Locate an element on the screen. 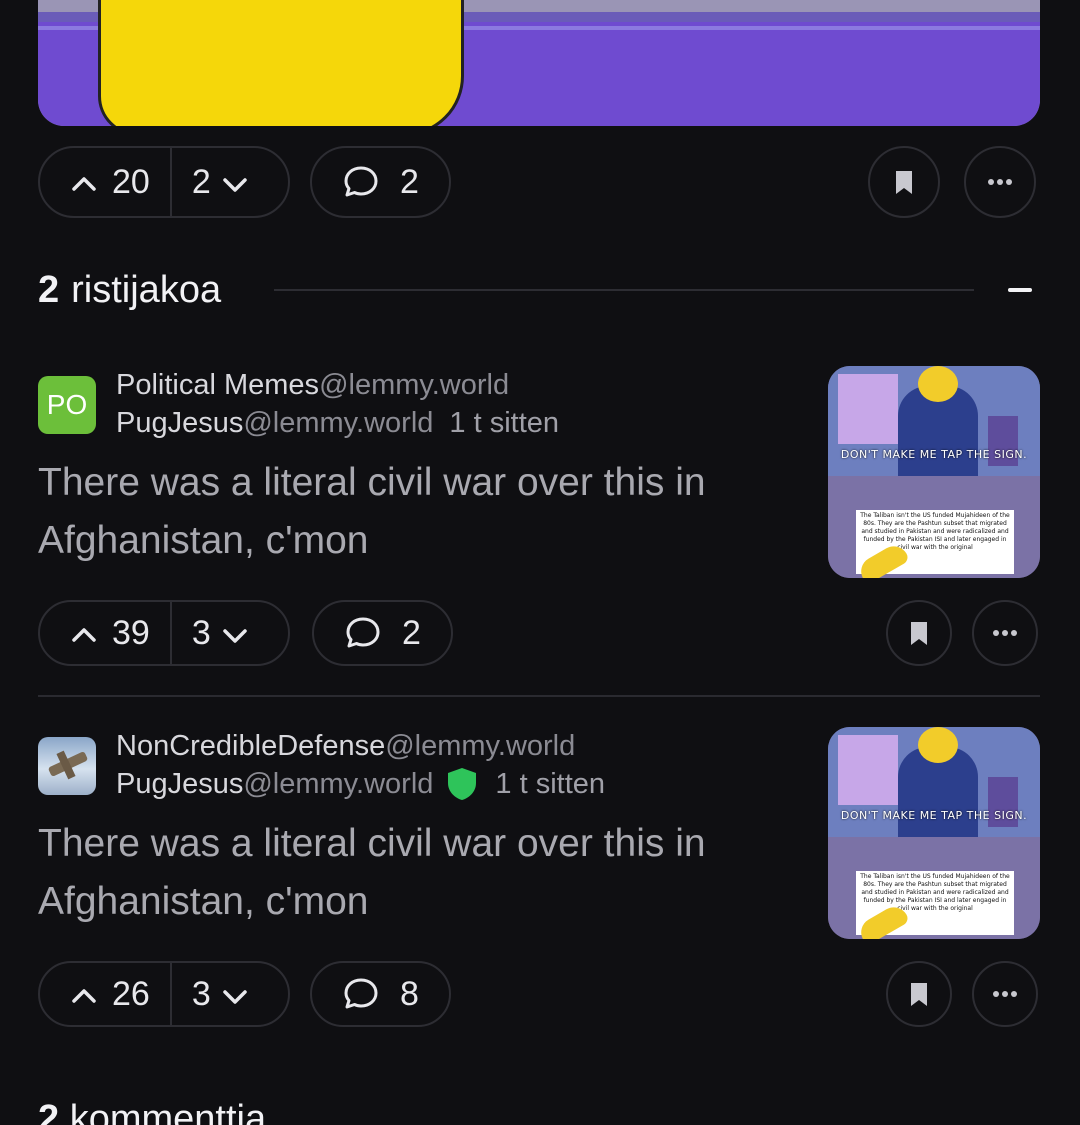  upvote-button: 20 is located at coordinates (106, 182).